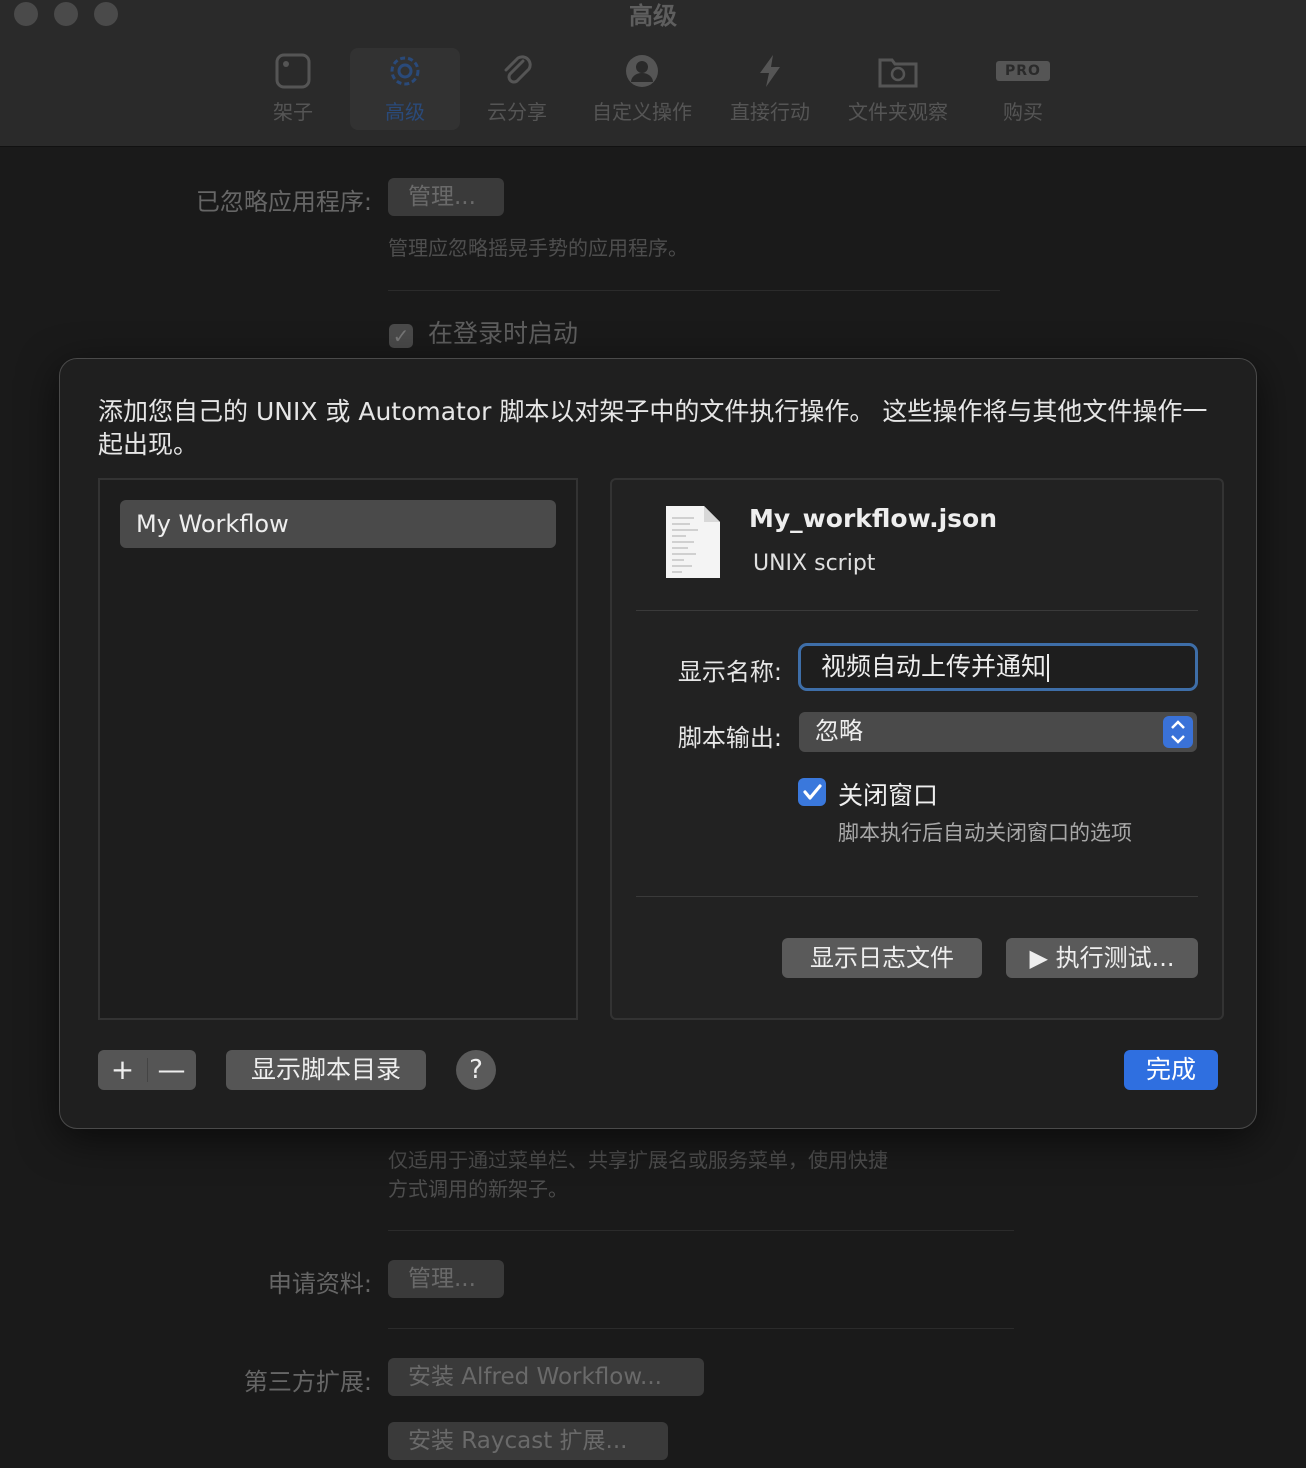 This screenshot has width=1306, height=1468. I want to click on shelf-icon, so click(293, 71).